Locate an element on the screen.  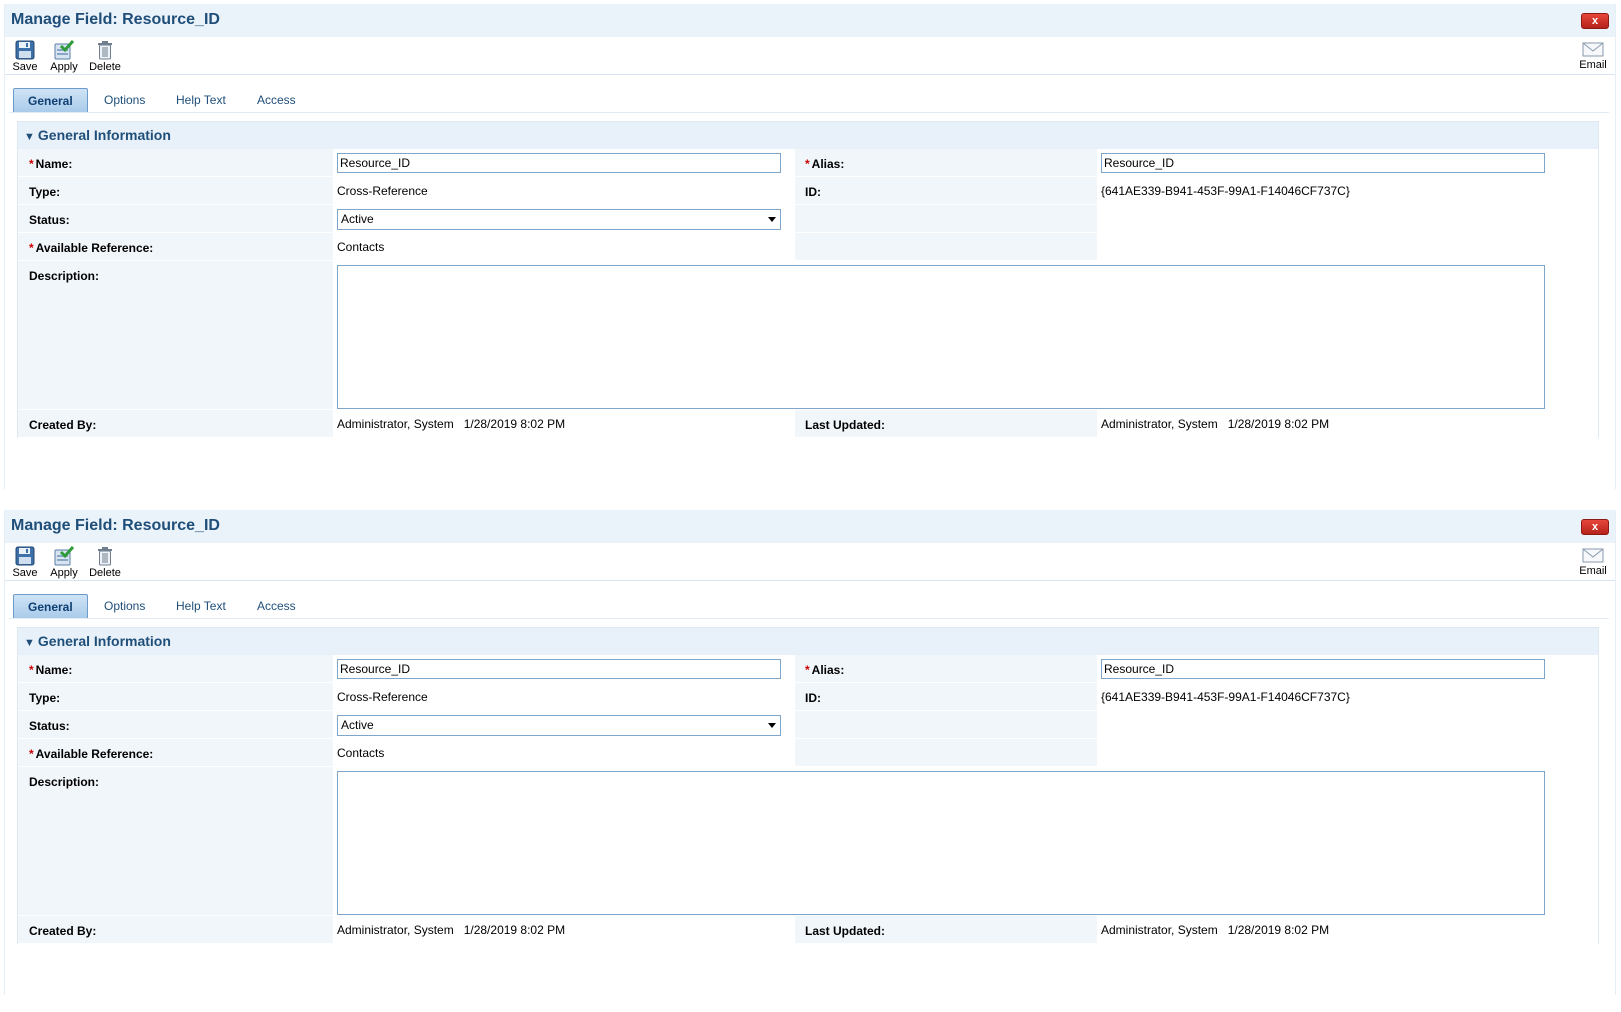
floppy-disk-icon is located at coordinates (25, 50).